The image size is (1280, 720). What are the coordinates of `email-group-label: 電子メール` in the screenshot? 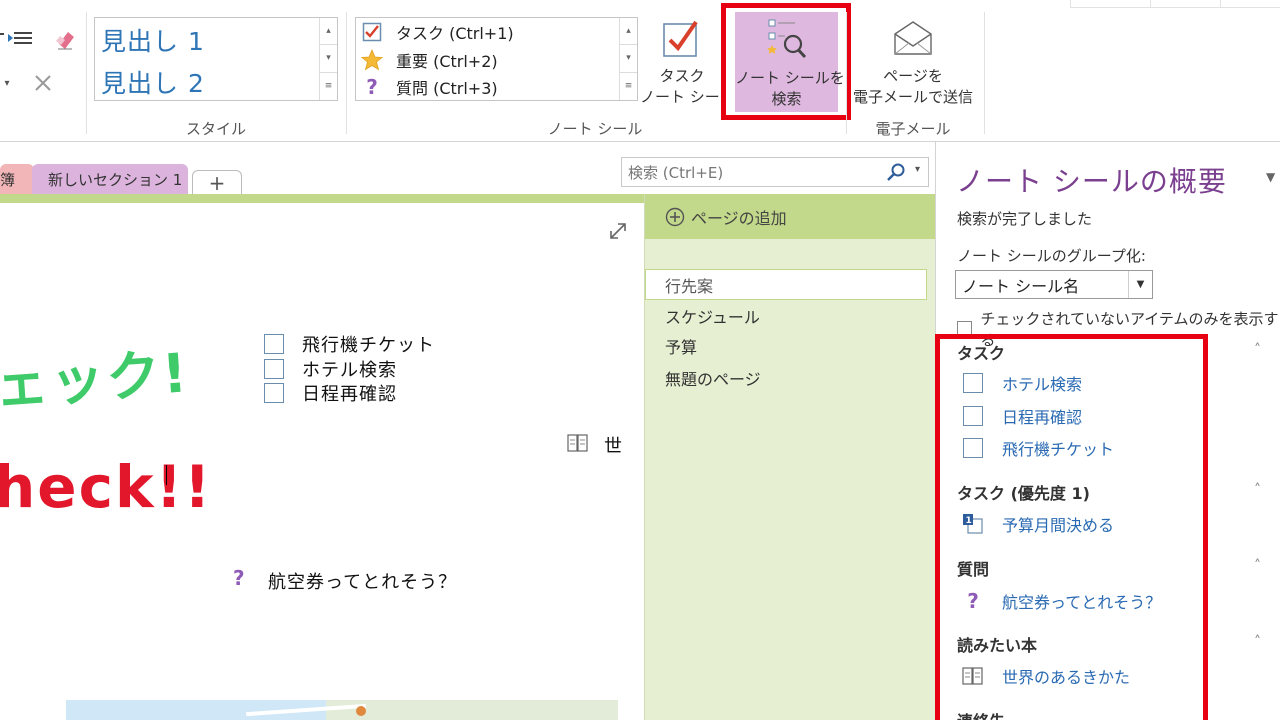 It's located at (913, 129).